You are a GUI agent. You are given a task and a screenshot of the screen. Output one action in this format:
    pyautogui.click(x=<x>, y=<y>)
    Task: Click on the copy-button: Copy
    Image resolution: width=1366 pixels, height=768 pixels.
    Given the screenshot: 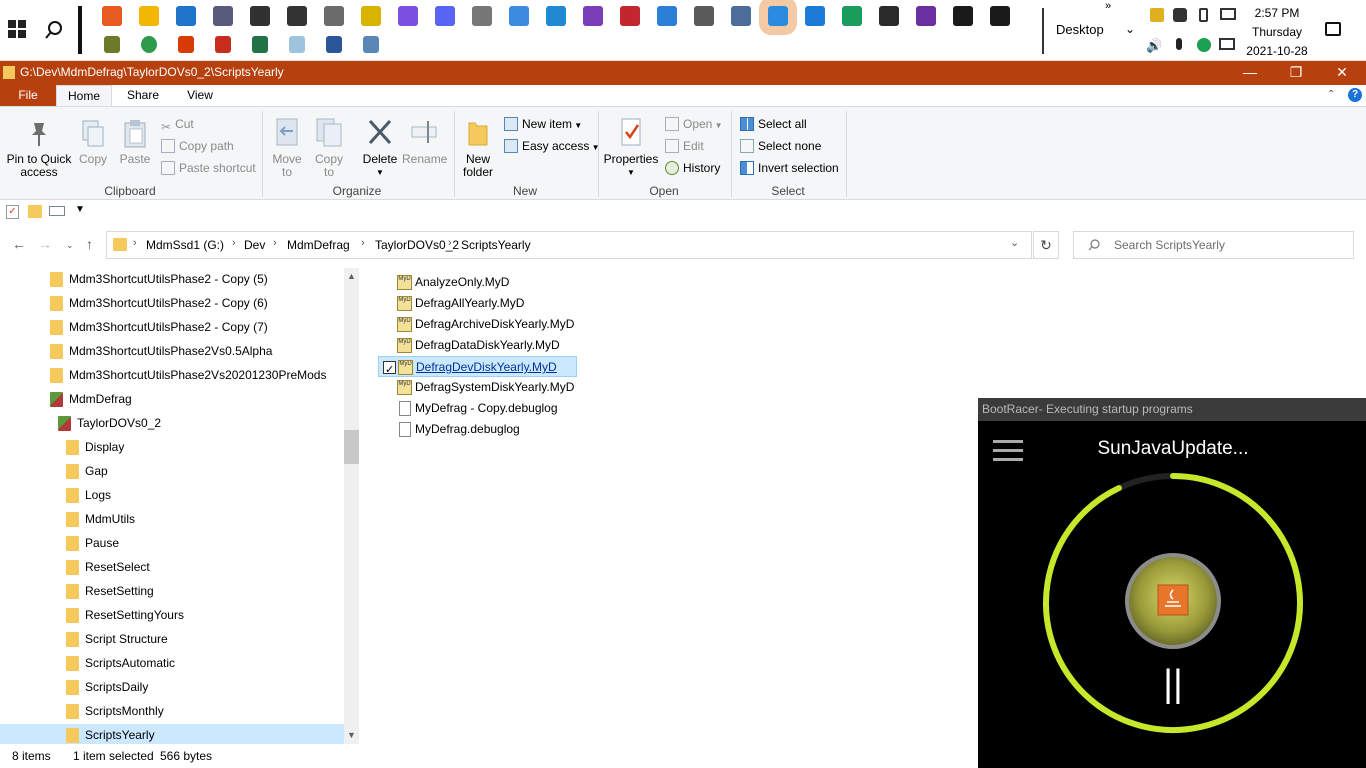 What is the action you would take?
    pyautogui.click(x=93, y=142)
    